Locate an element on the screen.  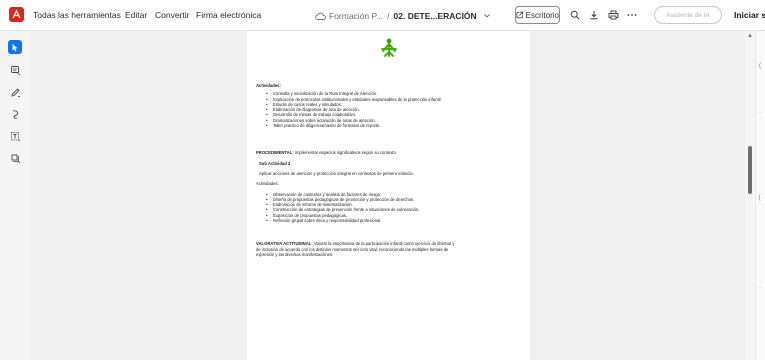
adobe-acrobat-logo is located at coordinates (16, 14).